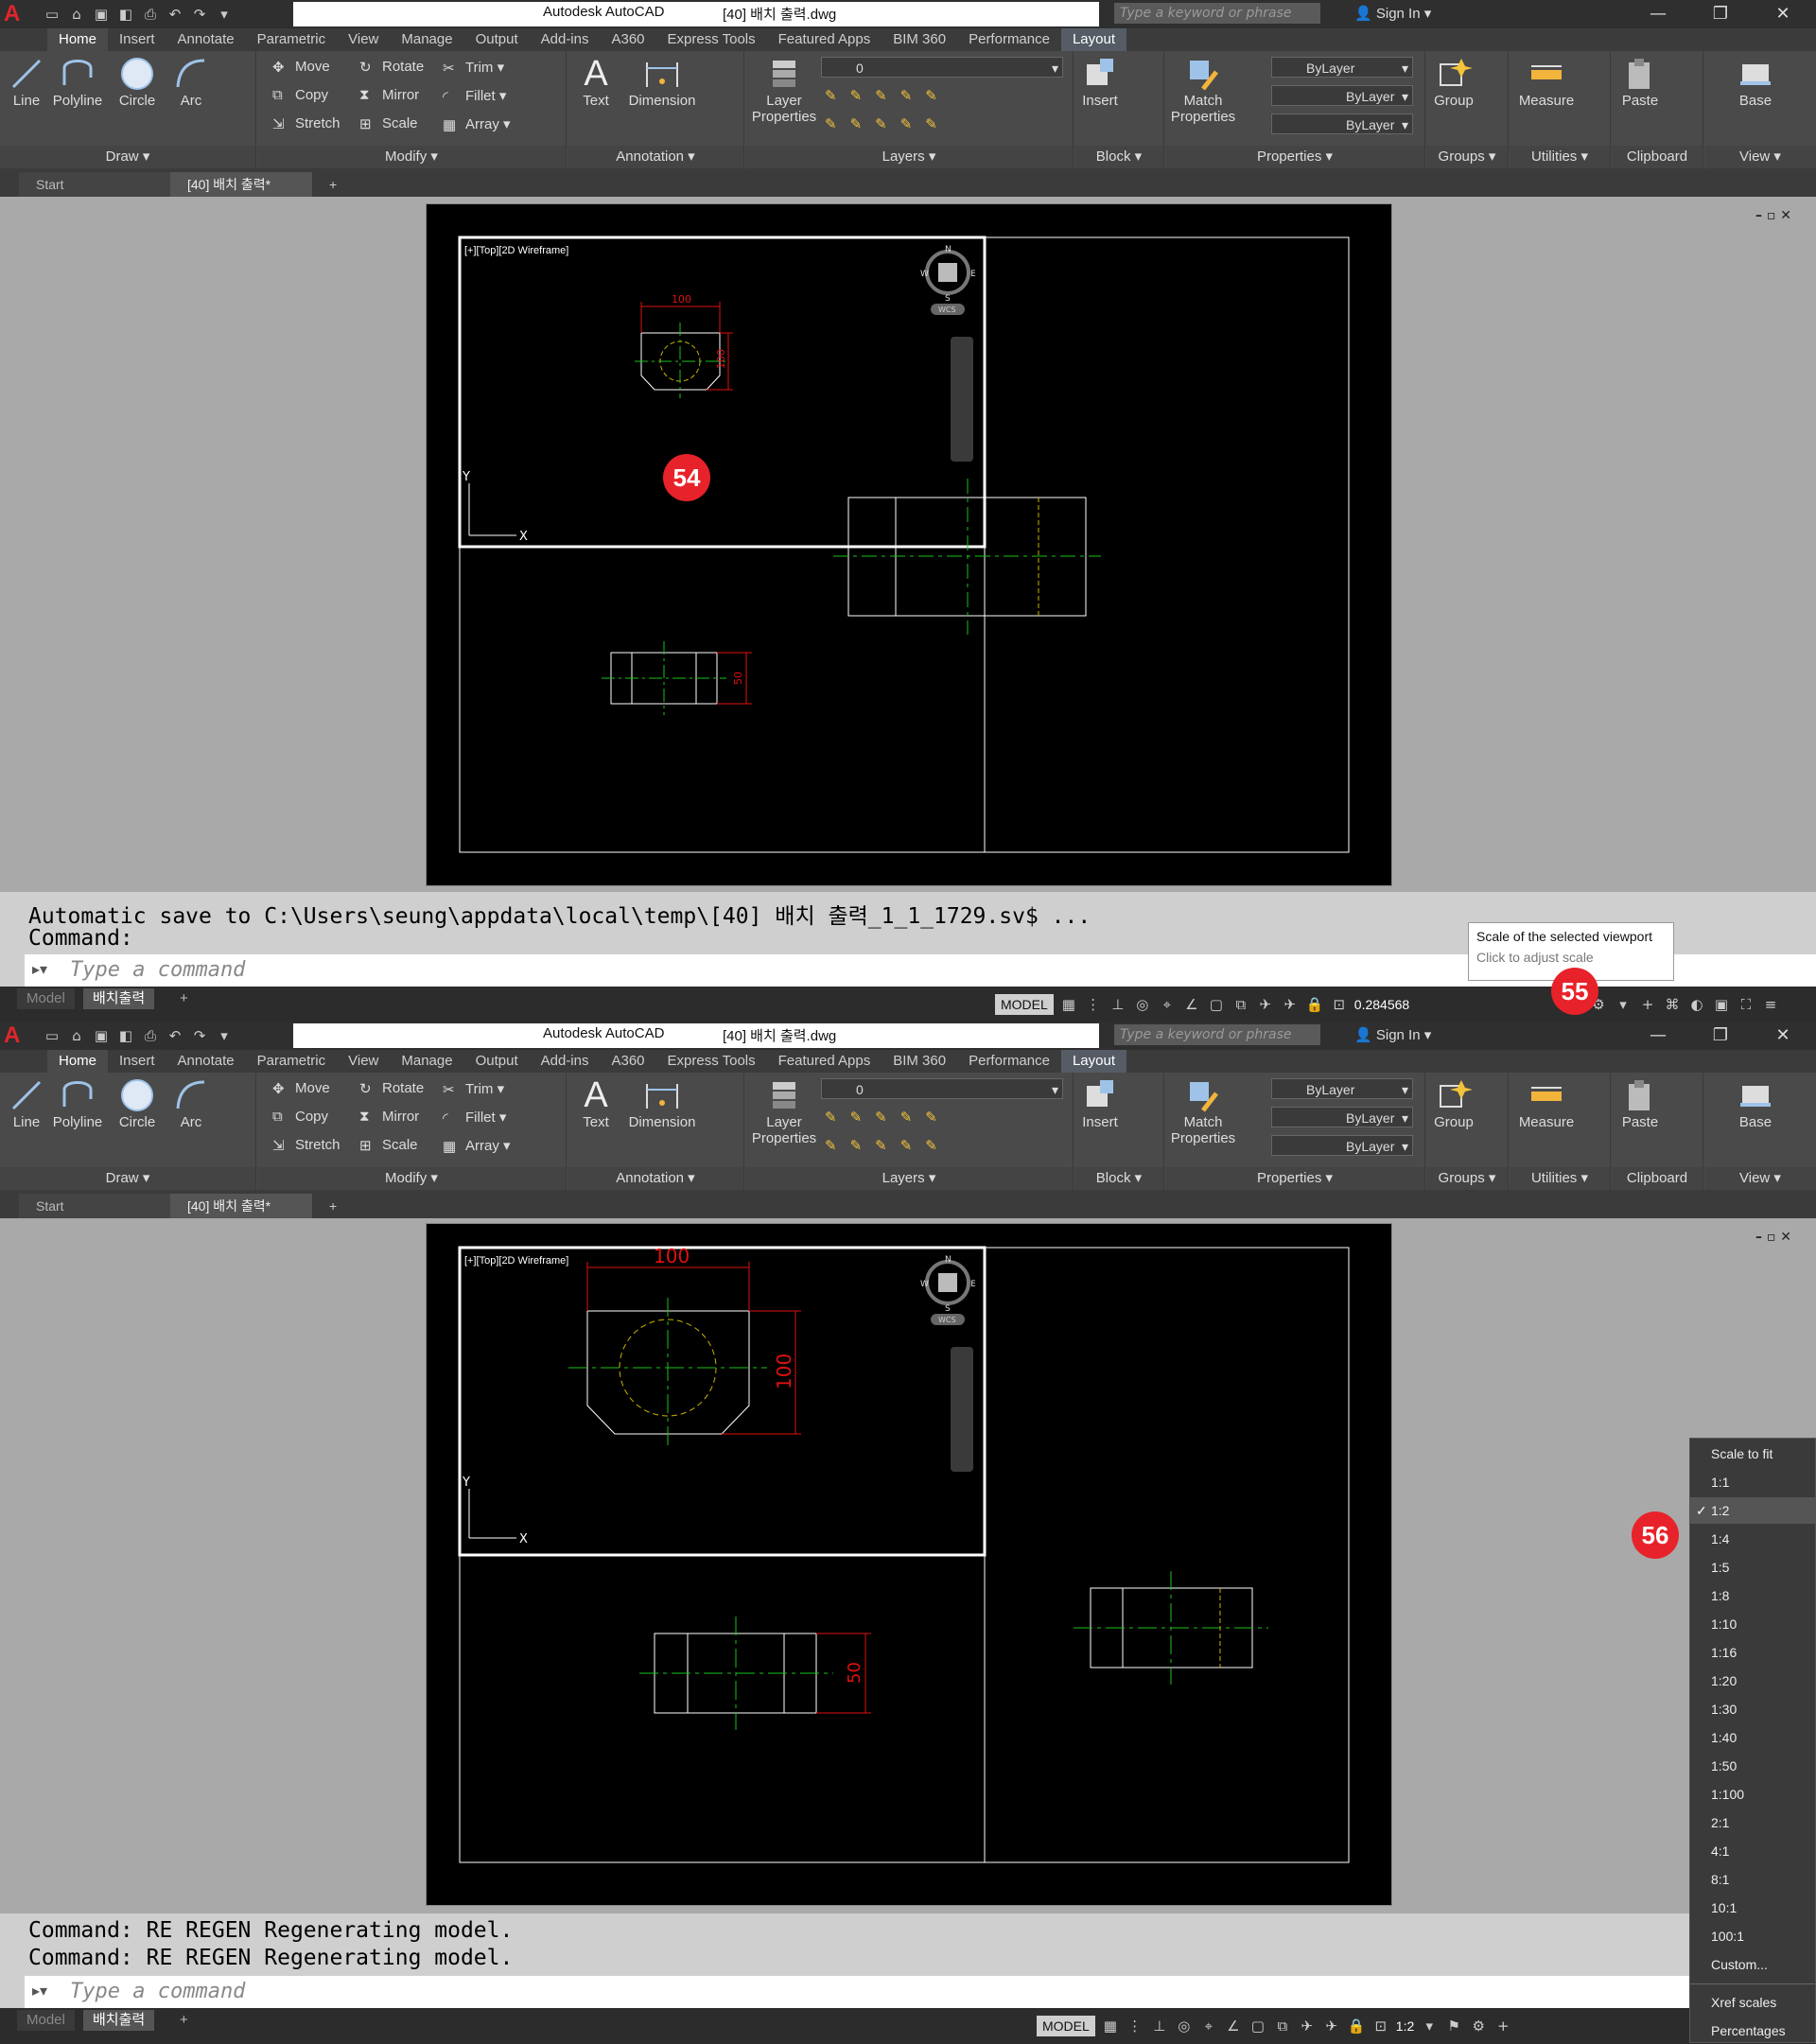  Describe the element at coordinates (1356, 2026) in the screenshot. I see `lock-icon: 🔒` at that location.